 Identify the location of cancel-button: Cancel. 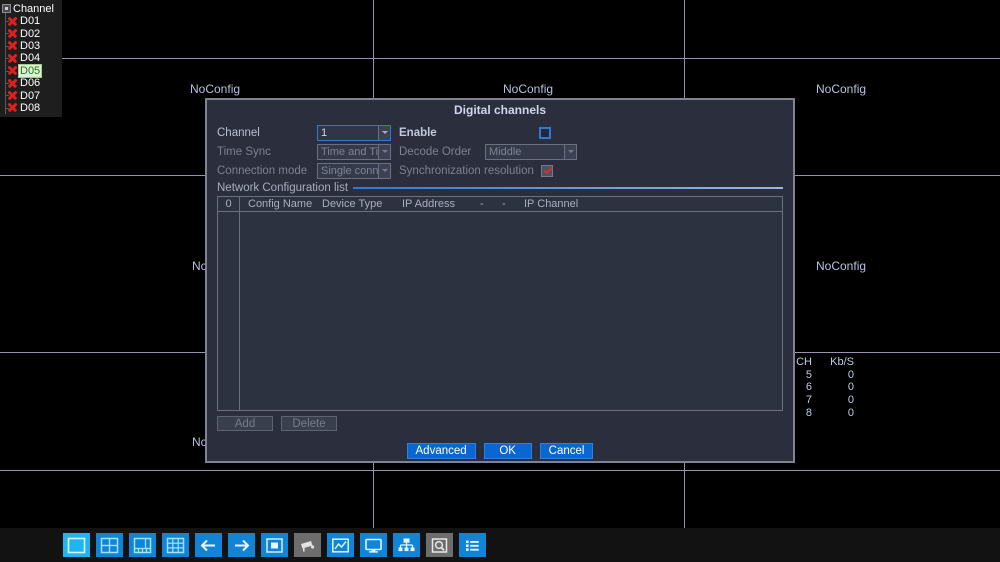
(566, 451).